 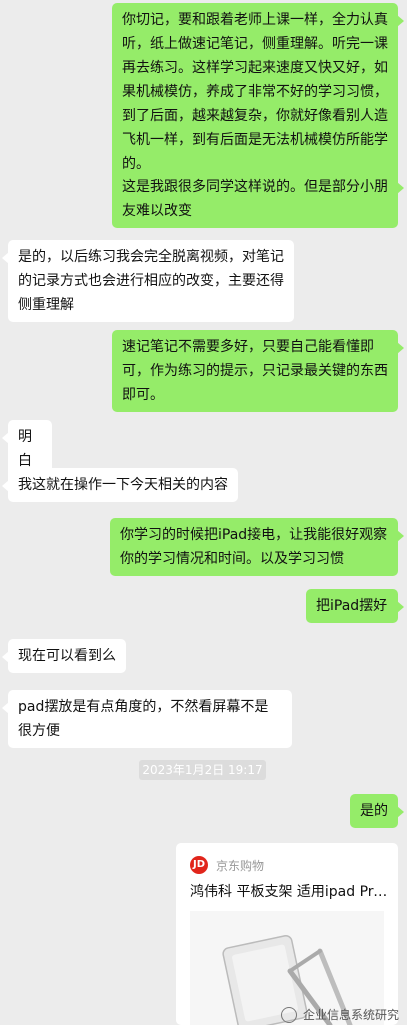 I want to click on message-text: 你学习的时候把iPad接电，让我能很好观察你的学习情况和时间。以及学习习惯, so click(x=254, y=547).